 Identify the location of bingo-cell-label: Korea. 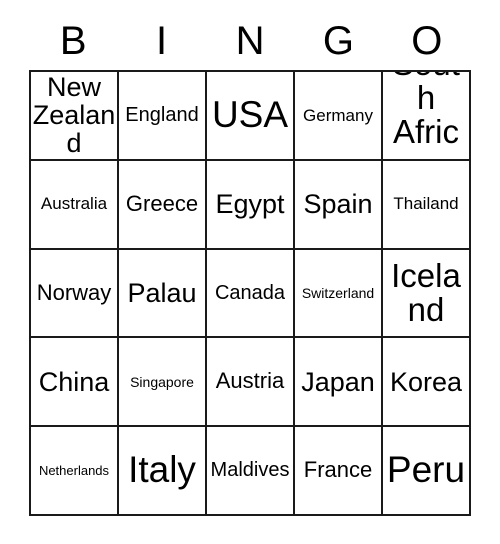
(426, 381).